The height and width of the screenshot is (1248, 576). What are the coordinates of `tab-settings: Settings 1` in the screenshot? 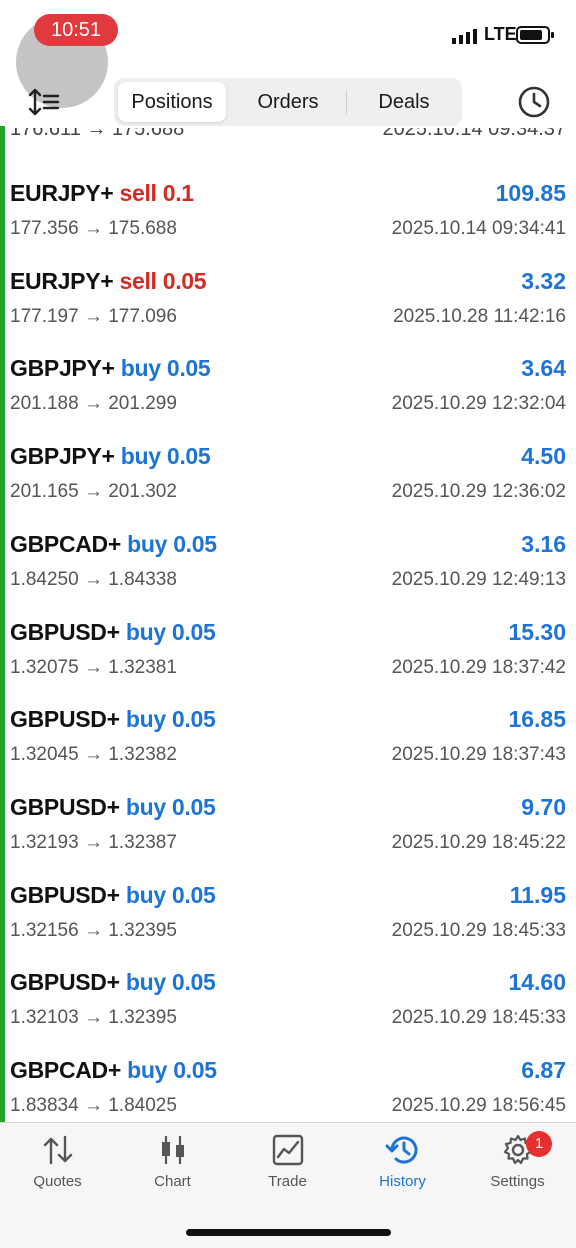 It's located at (517, 1167).